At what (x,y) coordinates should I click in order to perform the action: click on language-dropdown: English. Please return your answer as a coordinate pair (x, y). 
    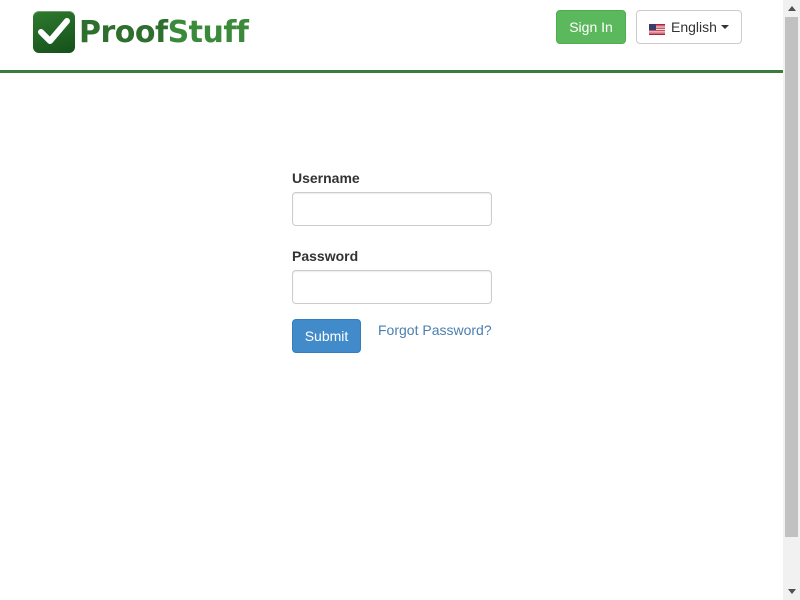
    Looking at the image, I should click on (689, 27).